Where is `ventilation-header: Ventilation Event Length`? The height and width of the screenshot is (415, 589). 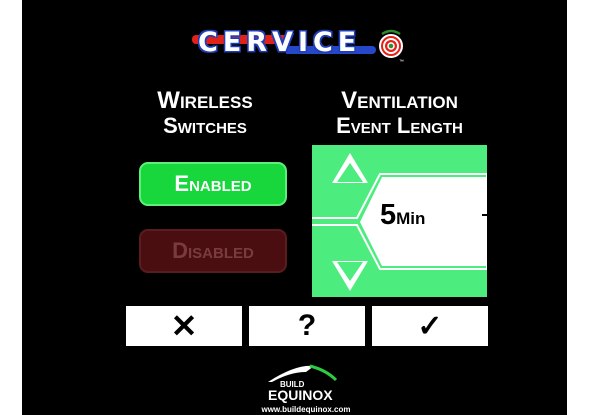 ventilation-header: Ventilation Event Length is located at coordinates (399, 113).